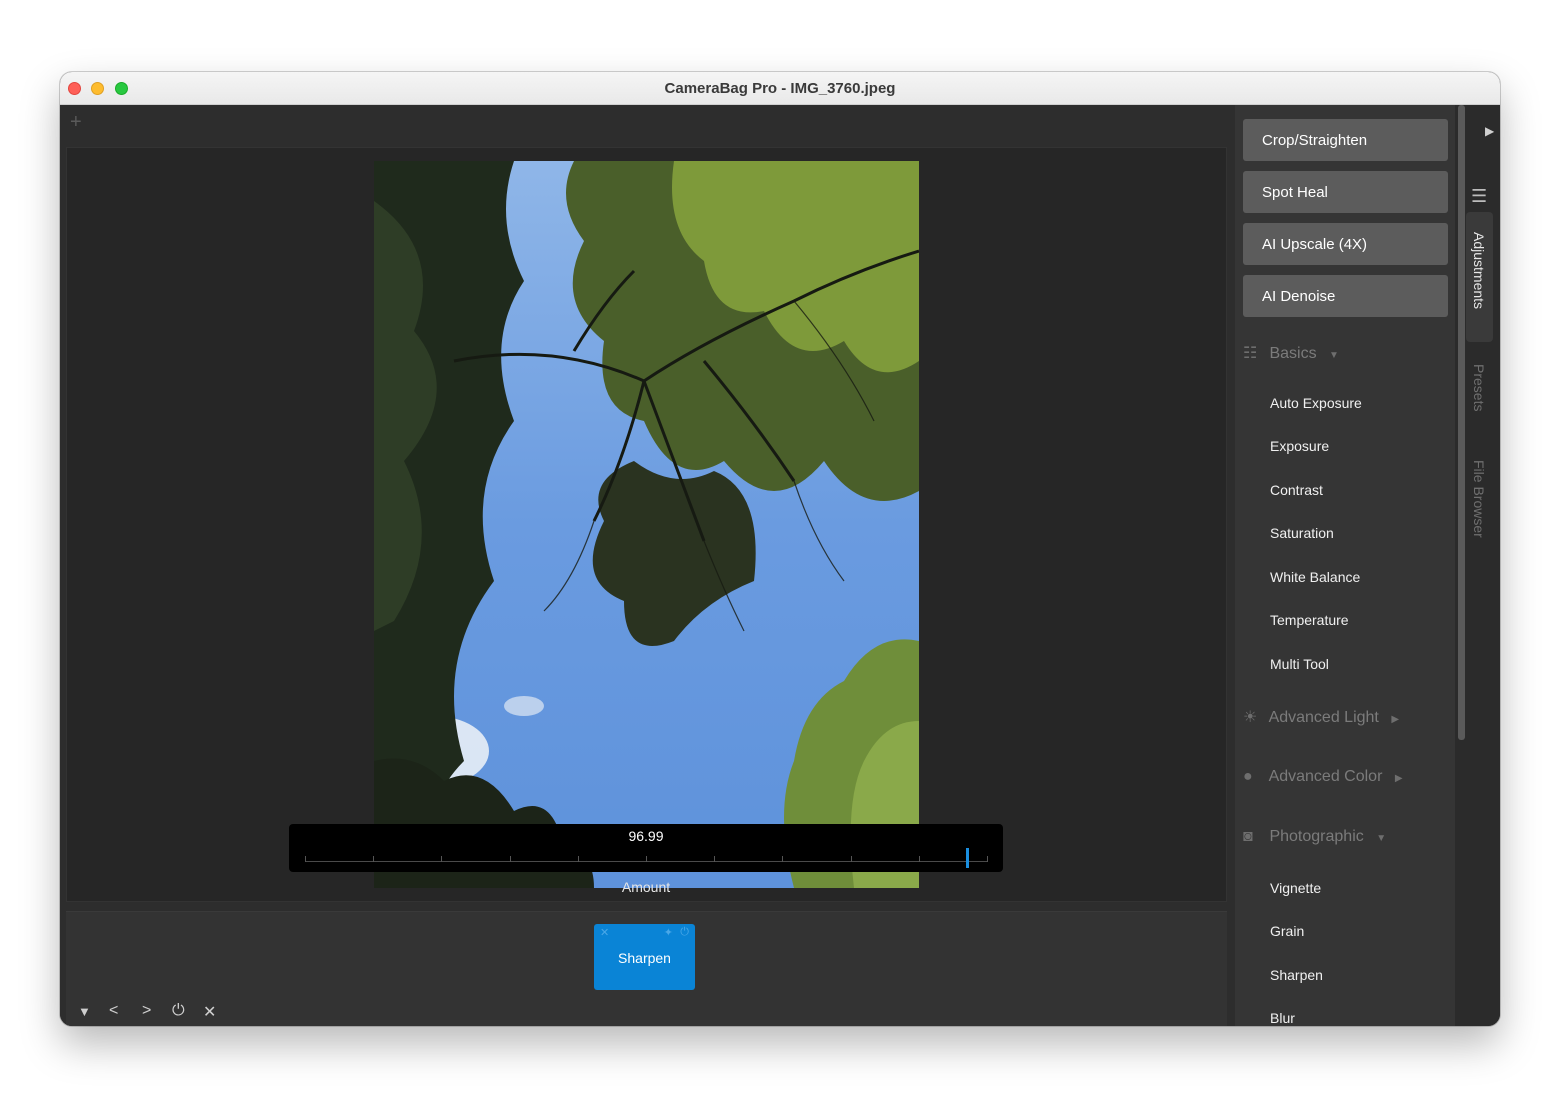 The image size is (1560, 1106). What do you see at coordinates (646, 848) in the screenshot?
I see `amount-slider: 96.99` at bounding box center [646, 848].